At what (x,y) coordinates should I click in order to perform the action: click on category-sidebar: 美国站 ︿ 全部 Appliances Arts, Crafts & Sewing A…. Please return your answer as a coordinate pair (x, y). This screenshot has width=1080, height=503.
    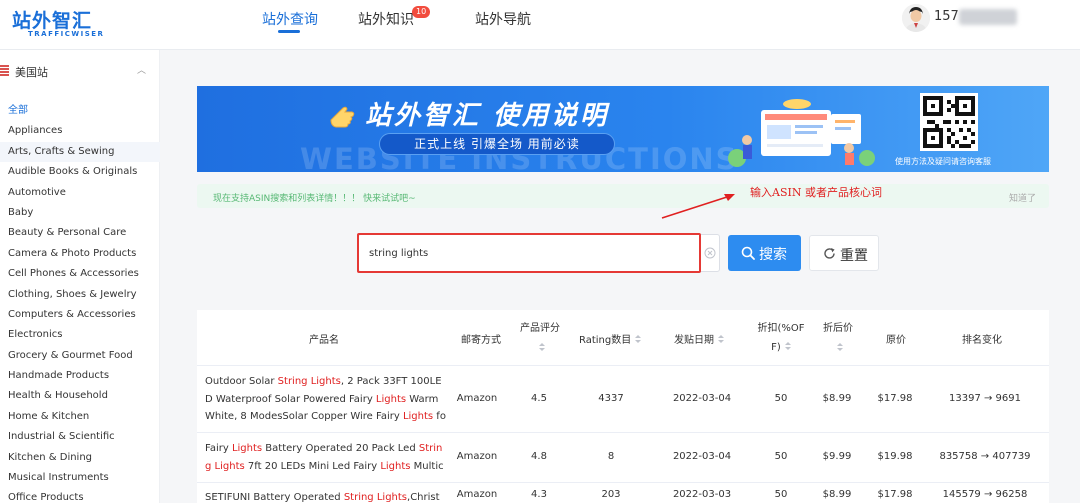
    Looking at the image, I should click on (80, 276).